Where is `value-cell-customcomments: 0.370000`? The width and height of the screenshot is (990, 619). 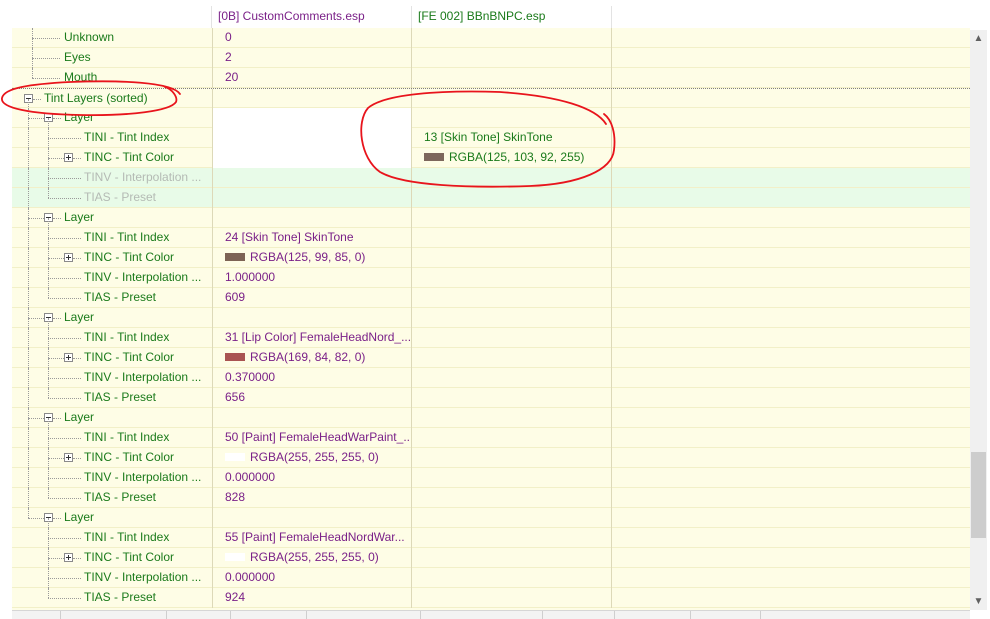 value-cell-customcomments: 0.370000 is located at coordinates (312, 378).